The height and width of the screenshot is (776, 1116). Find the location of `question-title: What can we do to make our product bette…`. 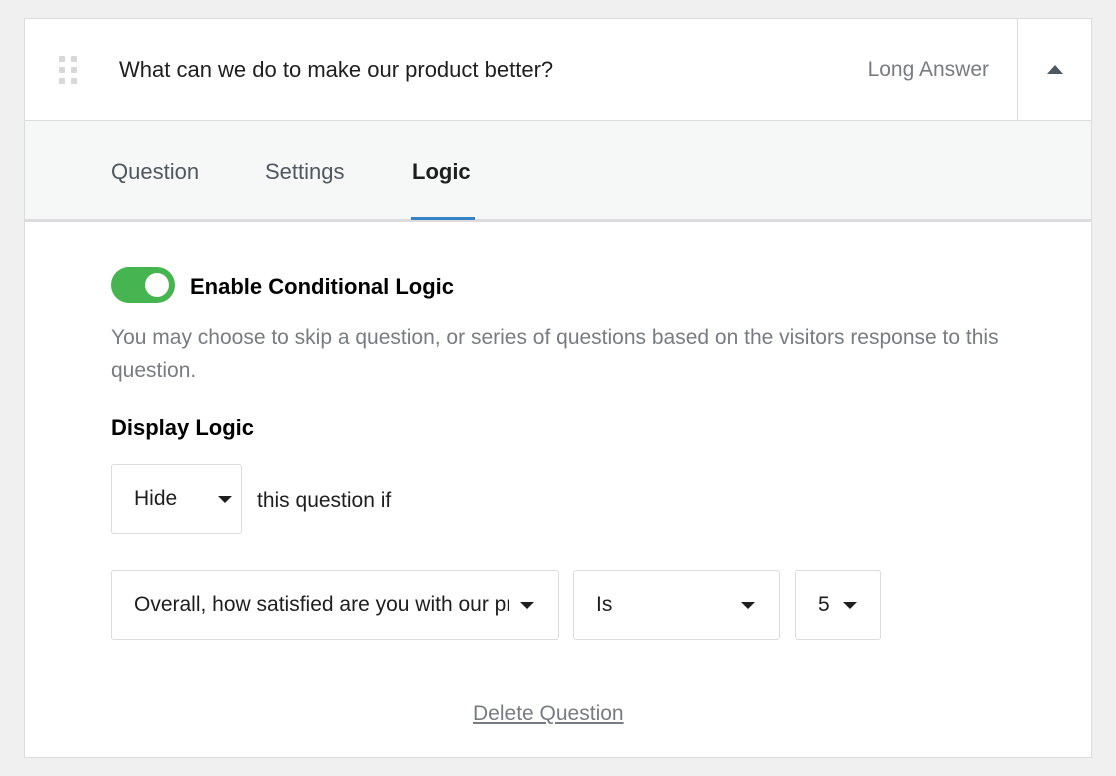

question-title: What can we do to make our product bette… is located at coordinates (336, 69).